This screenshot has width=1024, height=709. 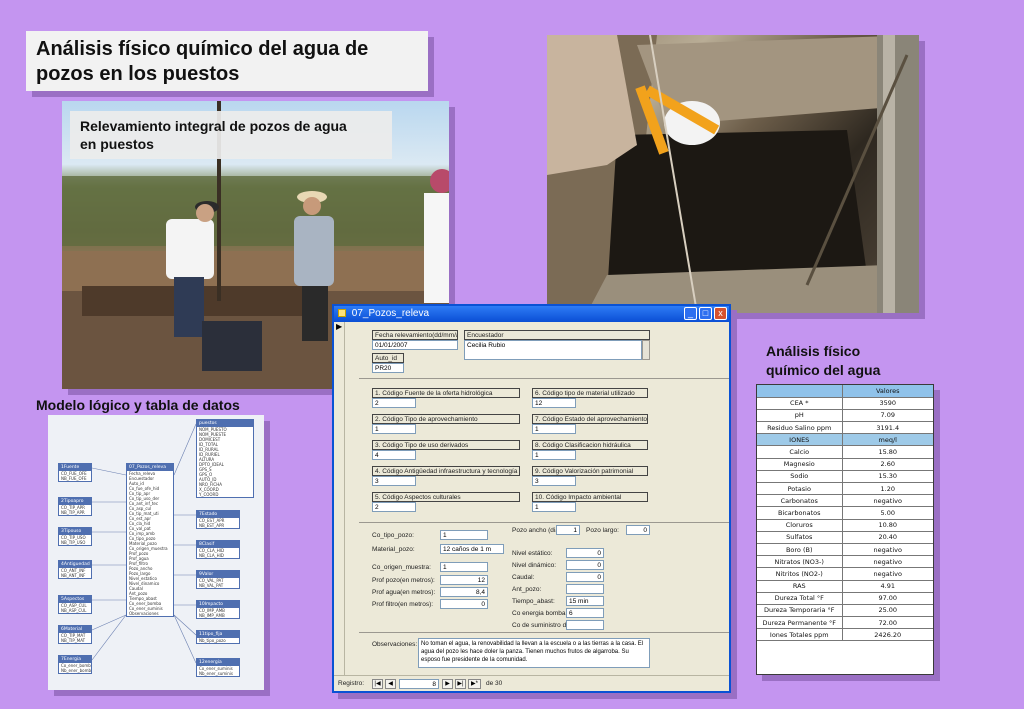 I want to click on fecha-label: Fecha relevamiento(dd/mm/aa), so click(x=415, y=335).